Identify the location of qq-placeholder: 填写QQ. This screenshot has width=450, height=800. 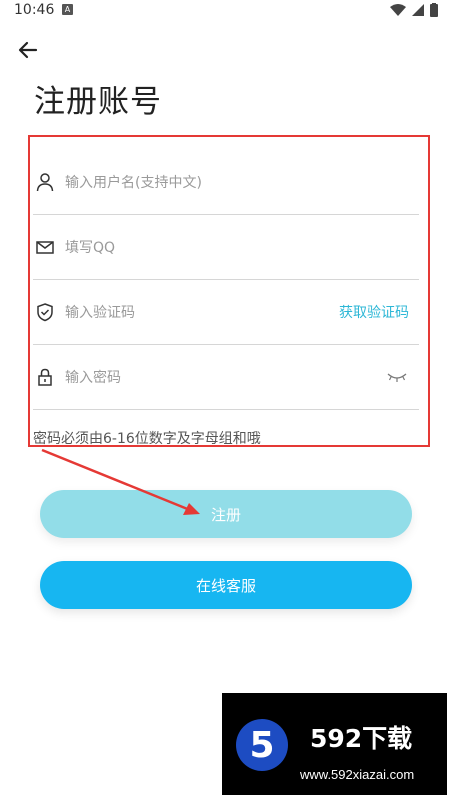
(90, 248).